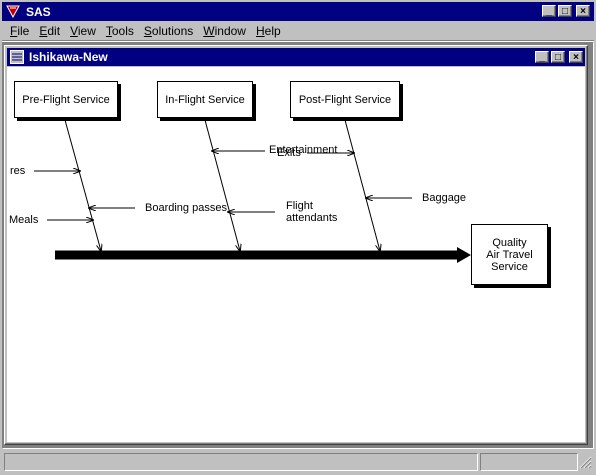 This screenshot has width=596, height=475. Describe the element at coordinates (17, 57) in the screenshot. I see `diagram-icon` at that location.